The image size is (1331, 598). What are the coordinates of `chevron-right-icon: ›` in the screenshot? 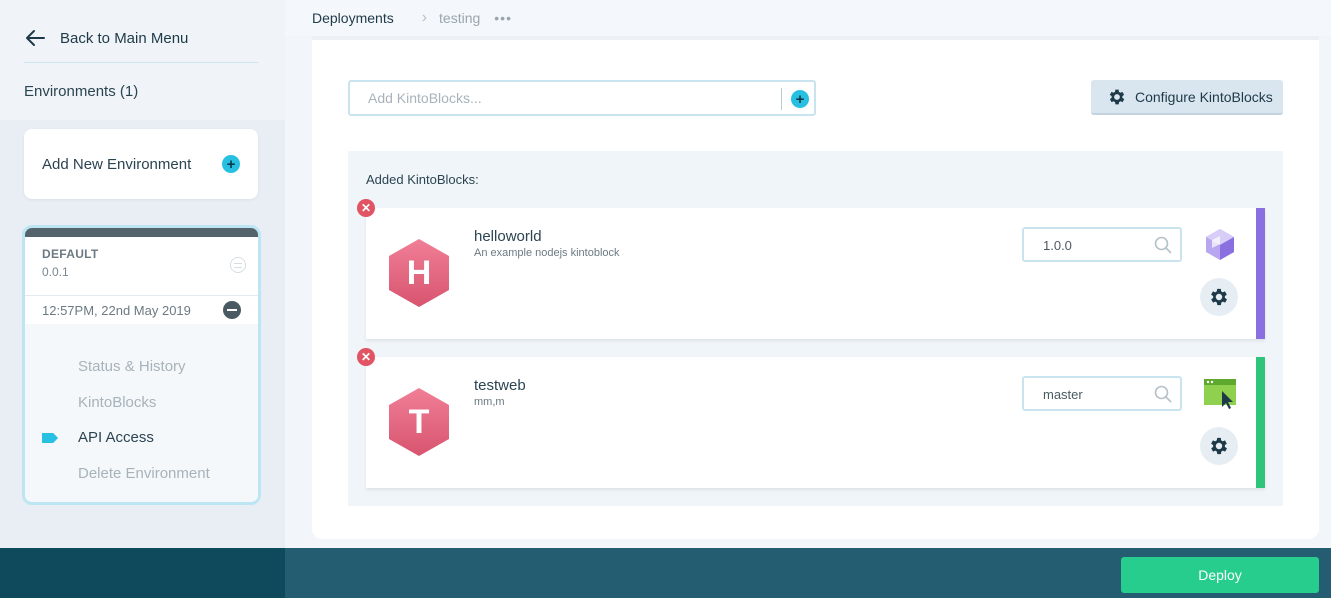 It's located at (424, 17).